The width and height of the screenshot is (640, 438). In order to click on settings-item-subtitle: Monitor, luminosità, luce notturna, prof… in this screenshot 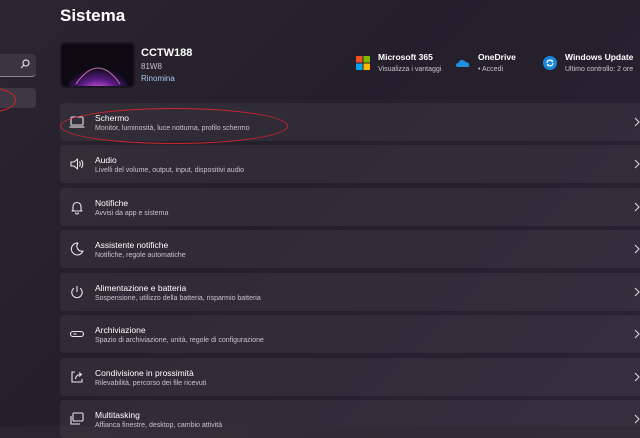, I will do `click(172, 128)`.